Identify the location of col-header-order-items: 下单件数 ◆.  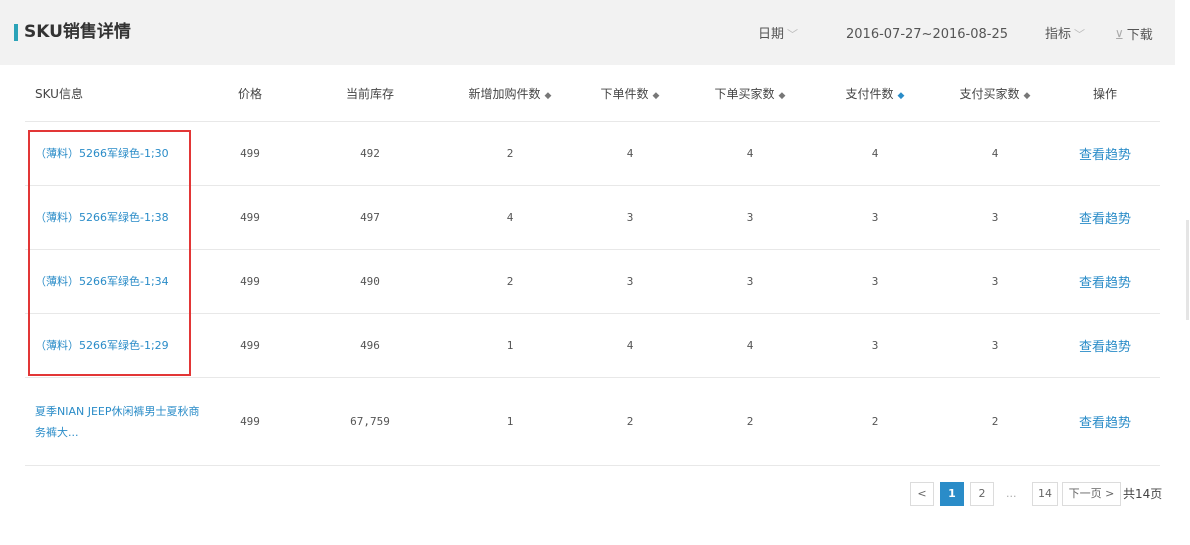
(630, 93).